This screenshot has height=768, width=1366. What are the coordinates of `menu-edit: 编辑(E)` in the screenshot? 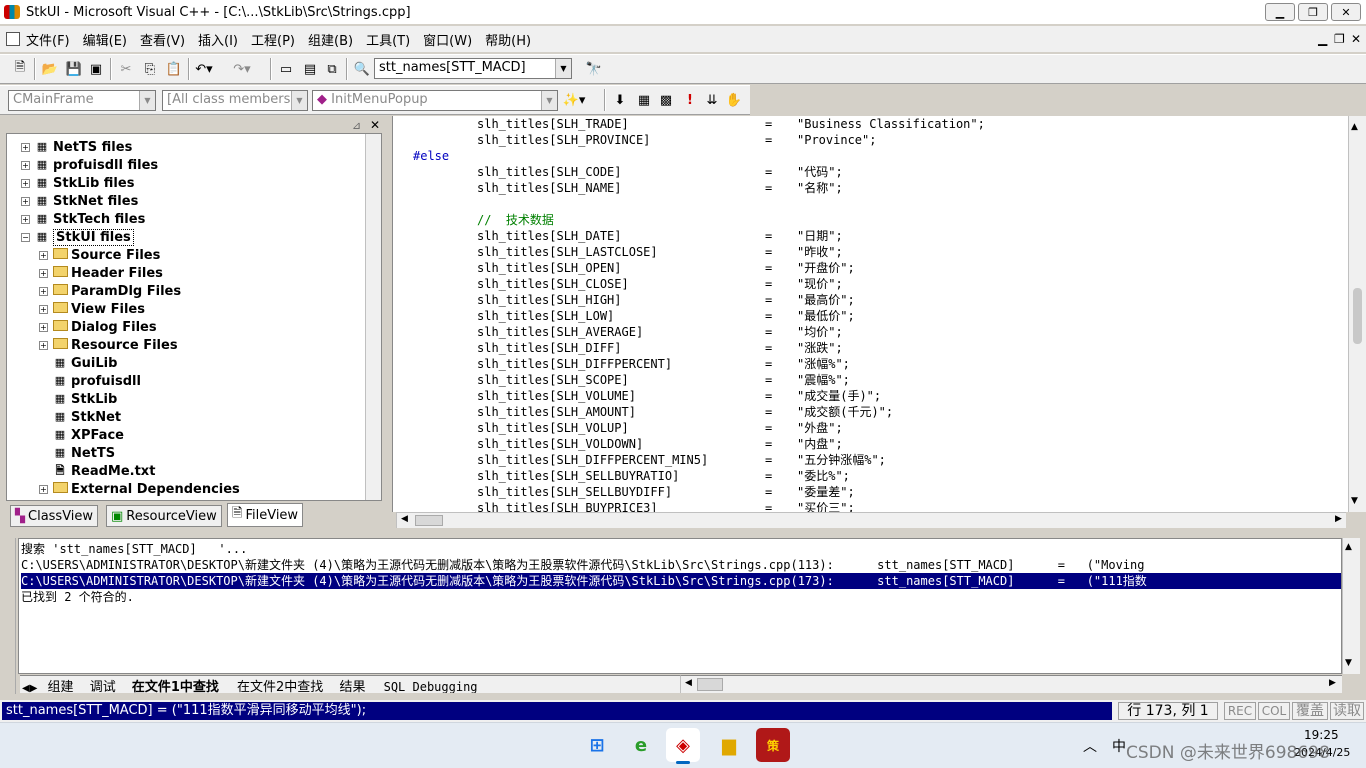 It's located at (105, 39).